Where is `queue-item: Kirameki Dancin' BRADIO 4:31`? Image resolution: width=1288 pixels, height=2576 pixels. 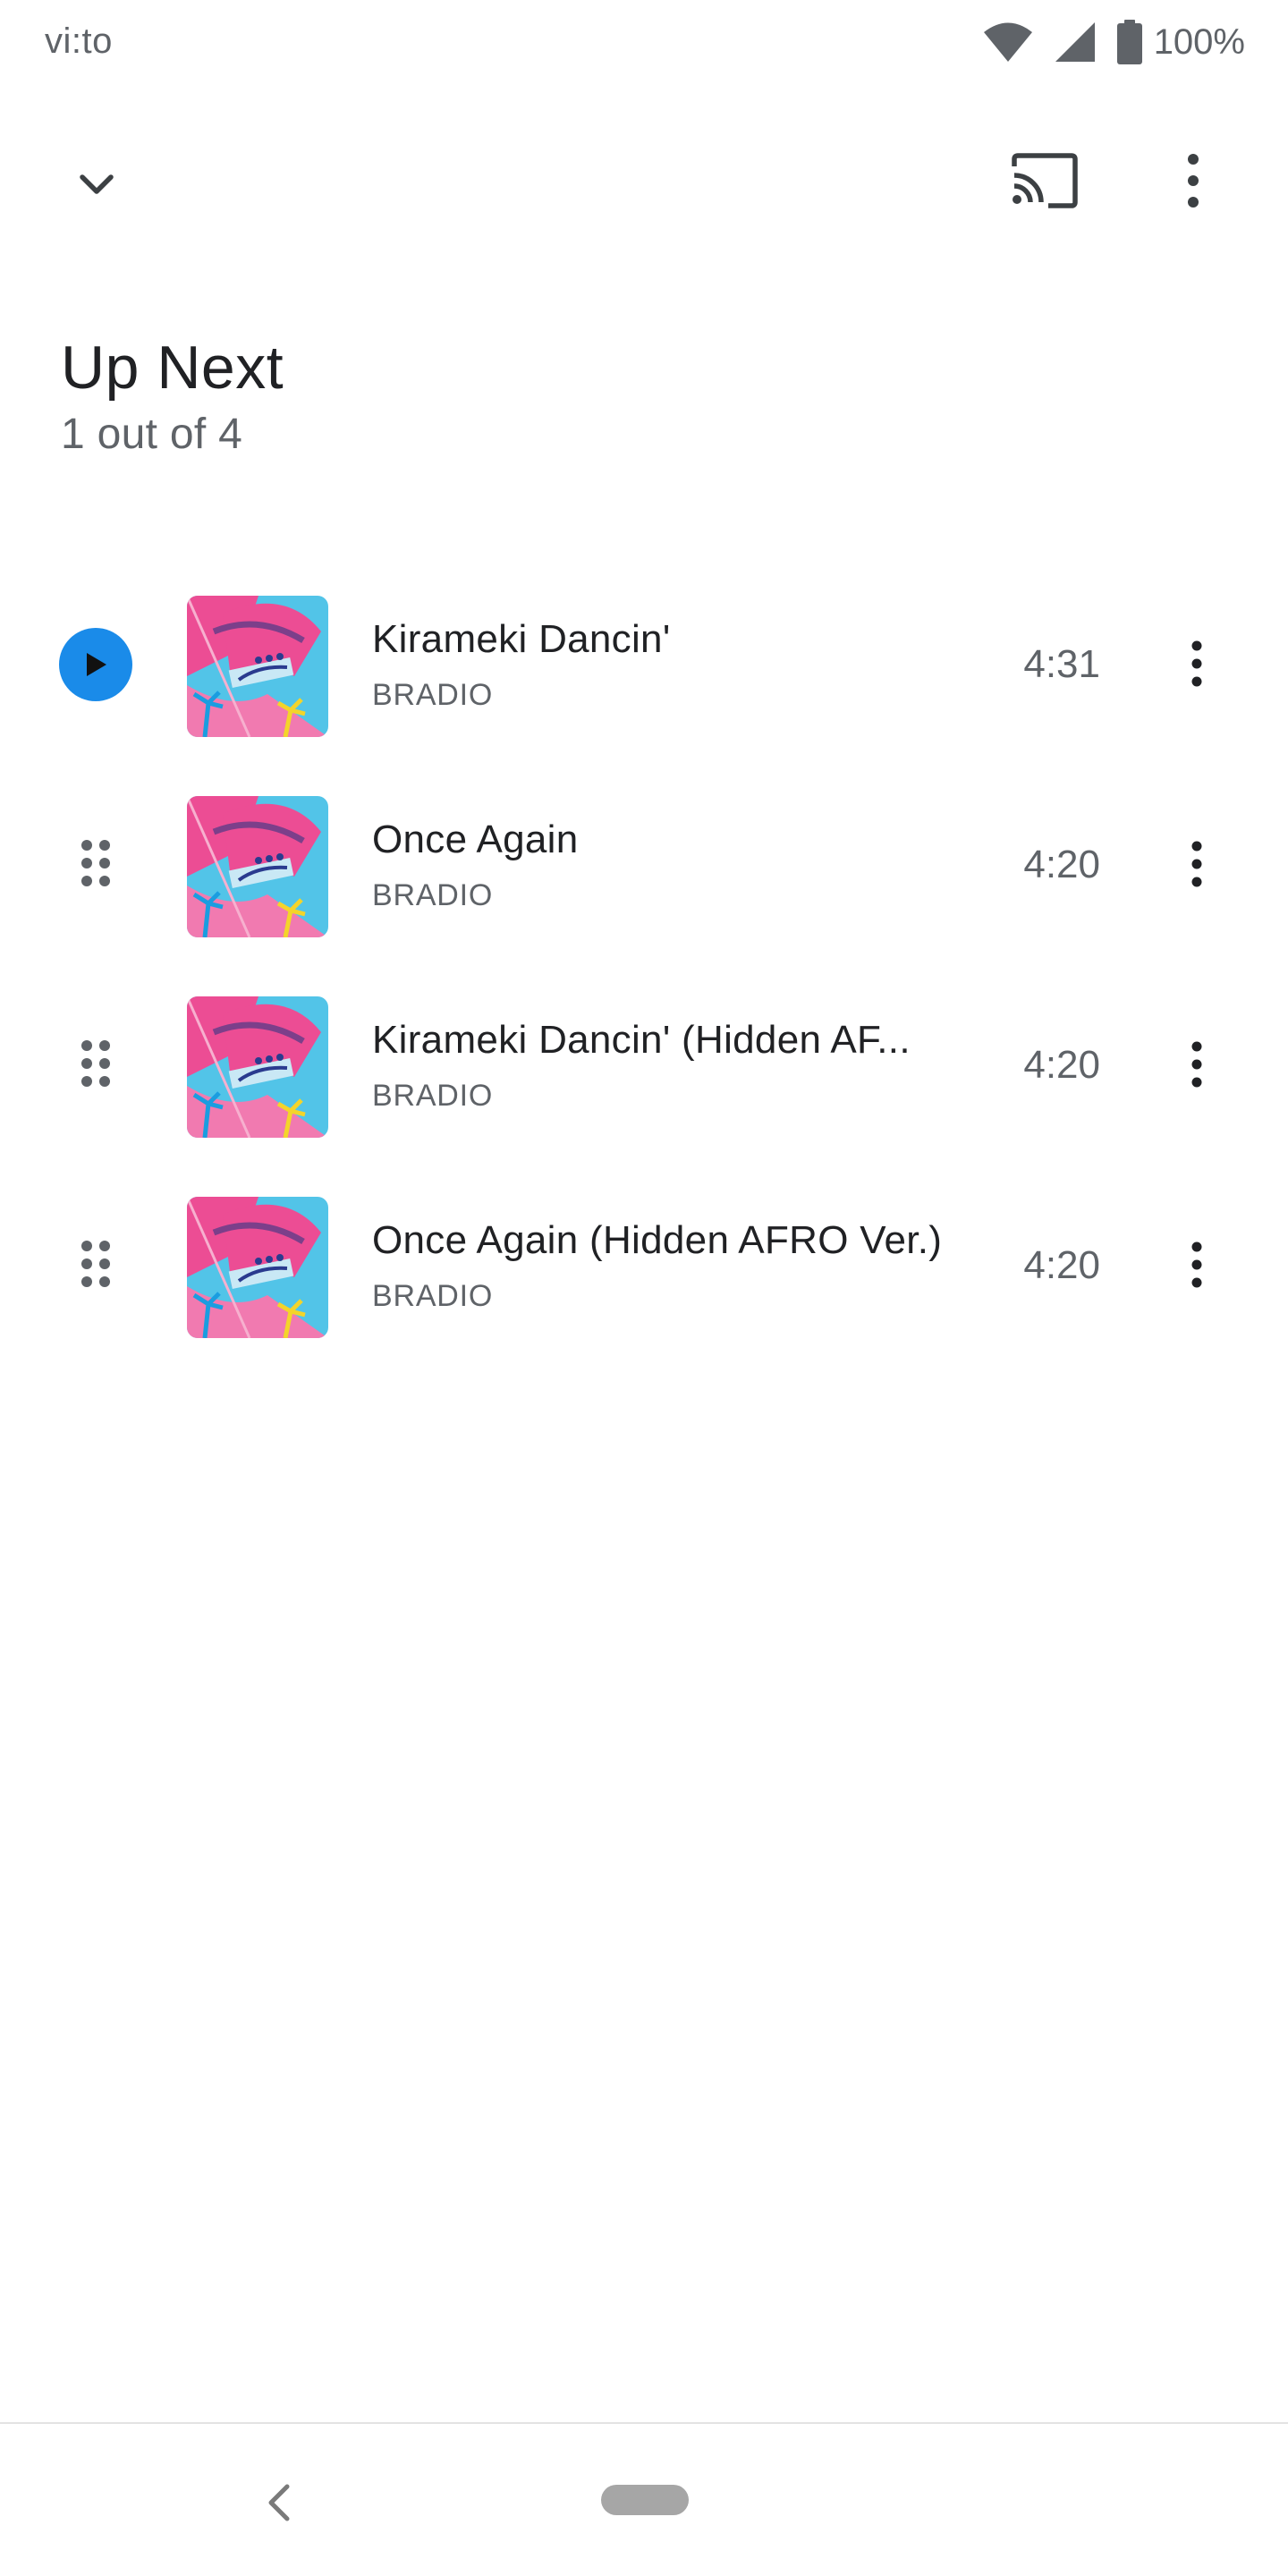
queue-item: Kirameki Dancin' BRADIO 4:31 is located at coordinates (644, 685).